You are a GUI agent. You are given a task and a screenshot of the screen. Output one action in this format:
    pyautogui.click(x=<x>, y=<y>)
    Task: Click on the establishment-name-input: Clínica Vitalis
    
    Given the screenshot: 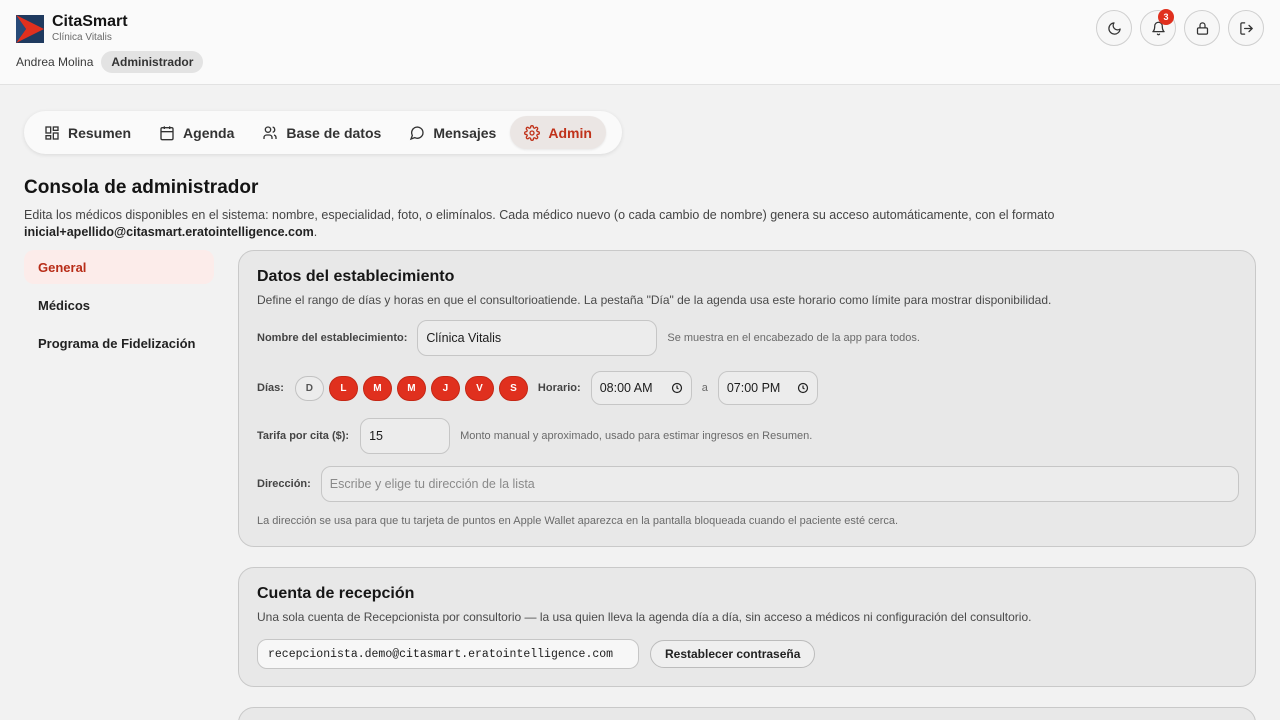 What is the action you would take?
    pyautogui.click(x=537, y=338)
    